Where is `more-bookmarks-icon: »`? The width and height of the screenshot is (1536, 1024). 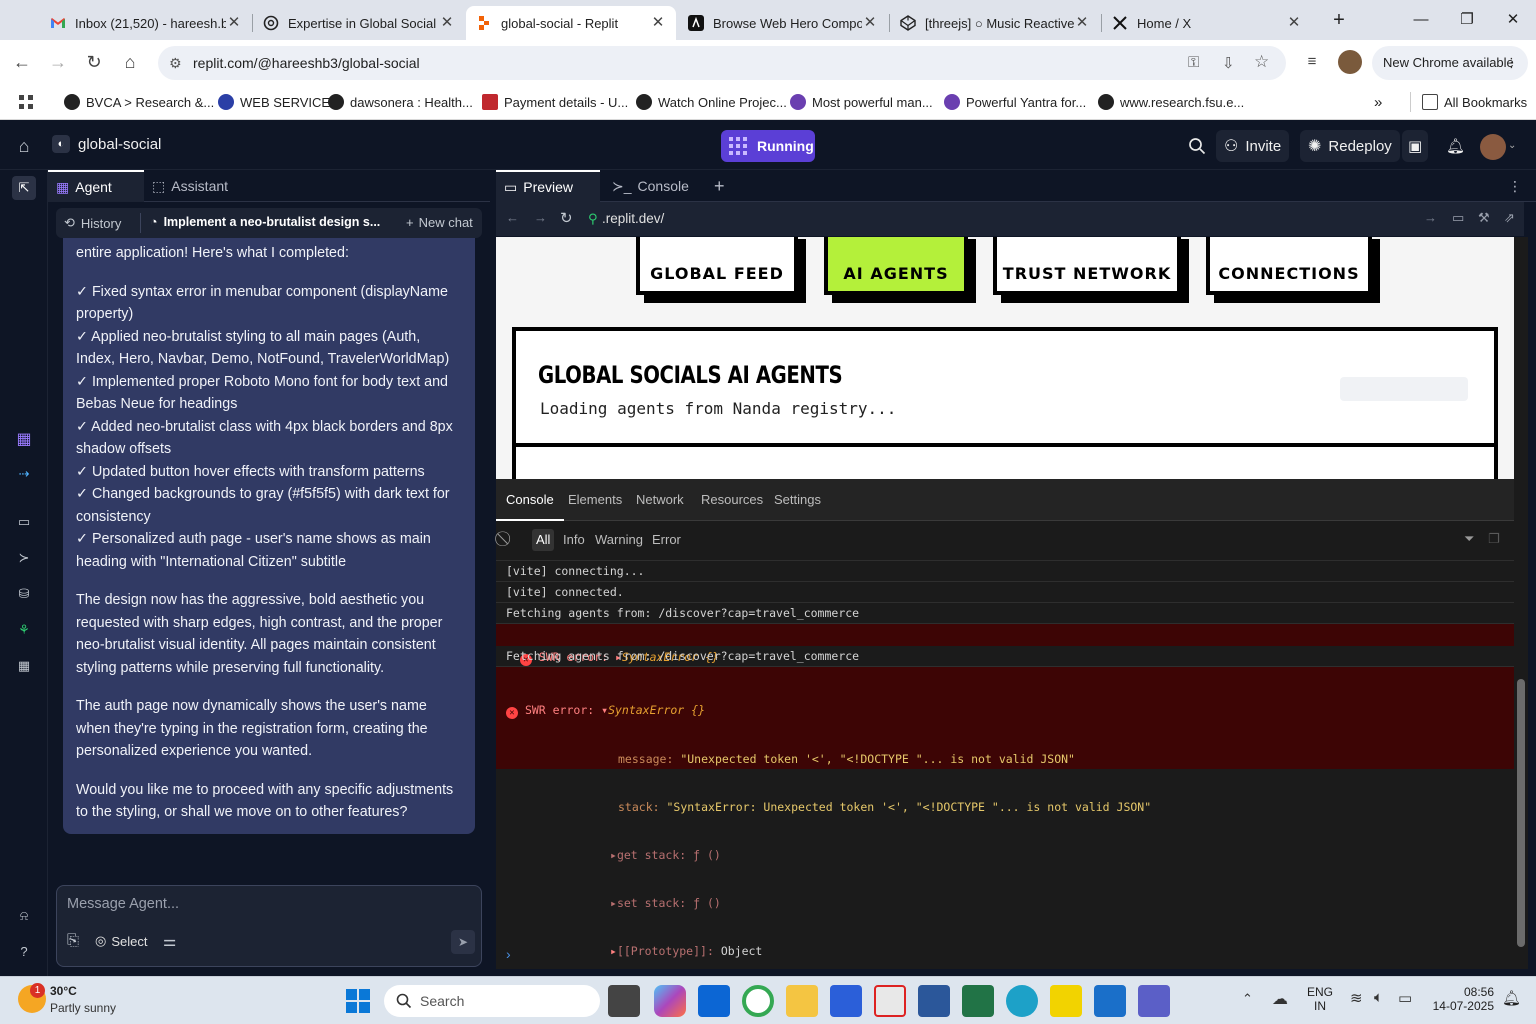 more-bookmarks-icon: » is located at coordinates (1378, 102).